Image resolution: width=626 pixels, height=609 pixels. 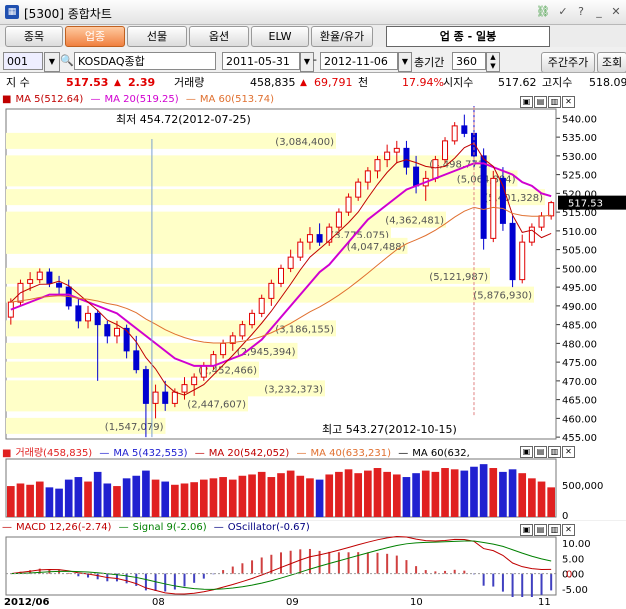 I want to click on window-titlebar: ▦ [5300] 종합차트 ⛓ ✓ ? _ ✕, so click(x=313, y=12).